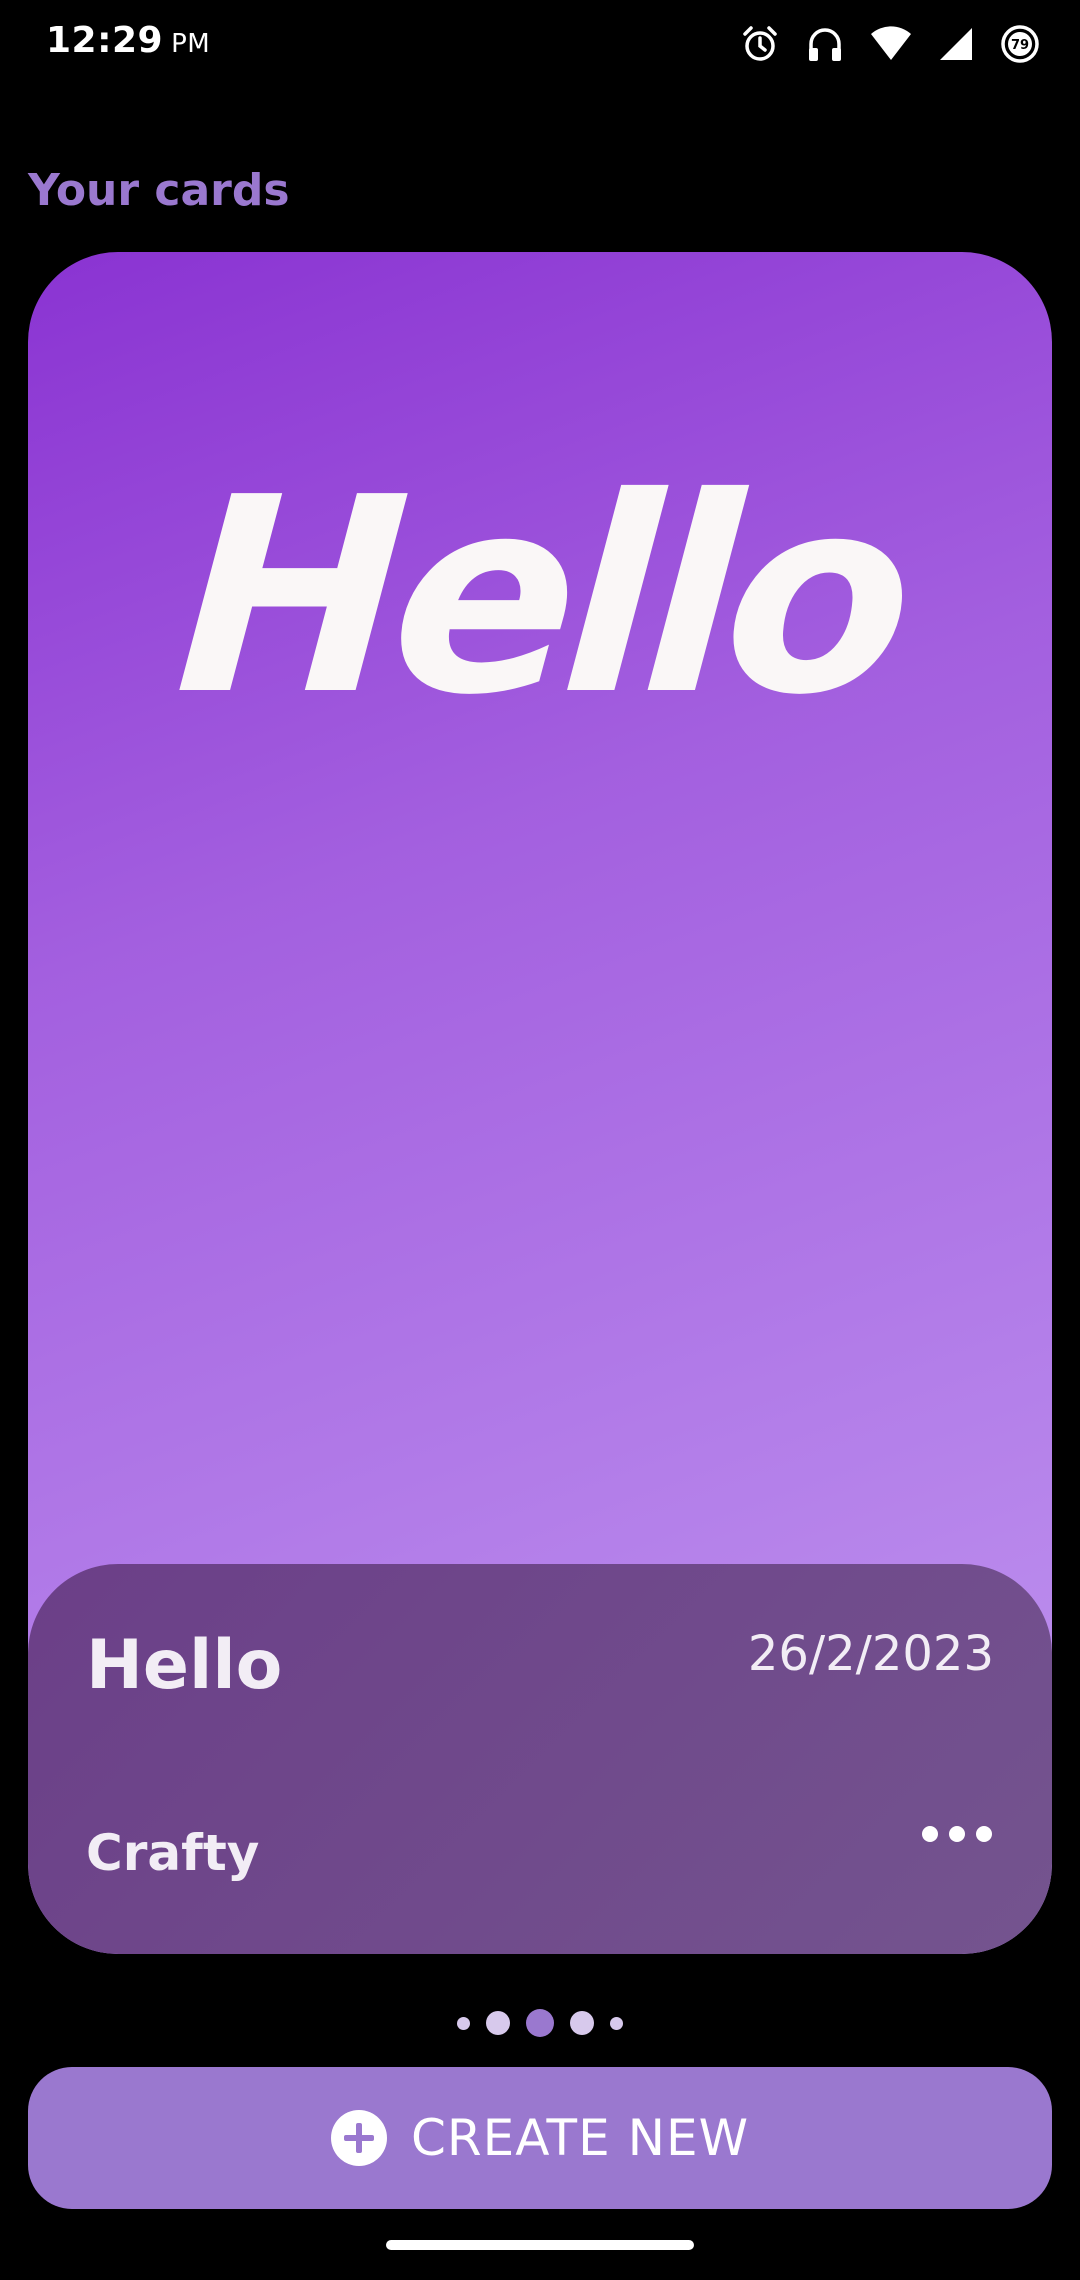  I want to click on page-indicator, so click(540, 2023).